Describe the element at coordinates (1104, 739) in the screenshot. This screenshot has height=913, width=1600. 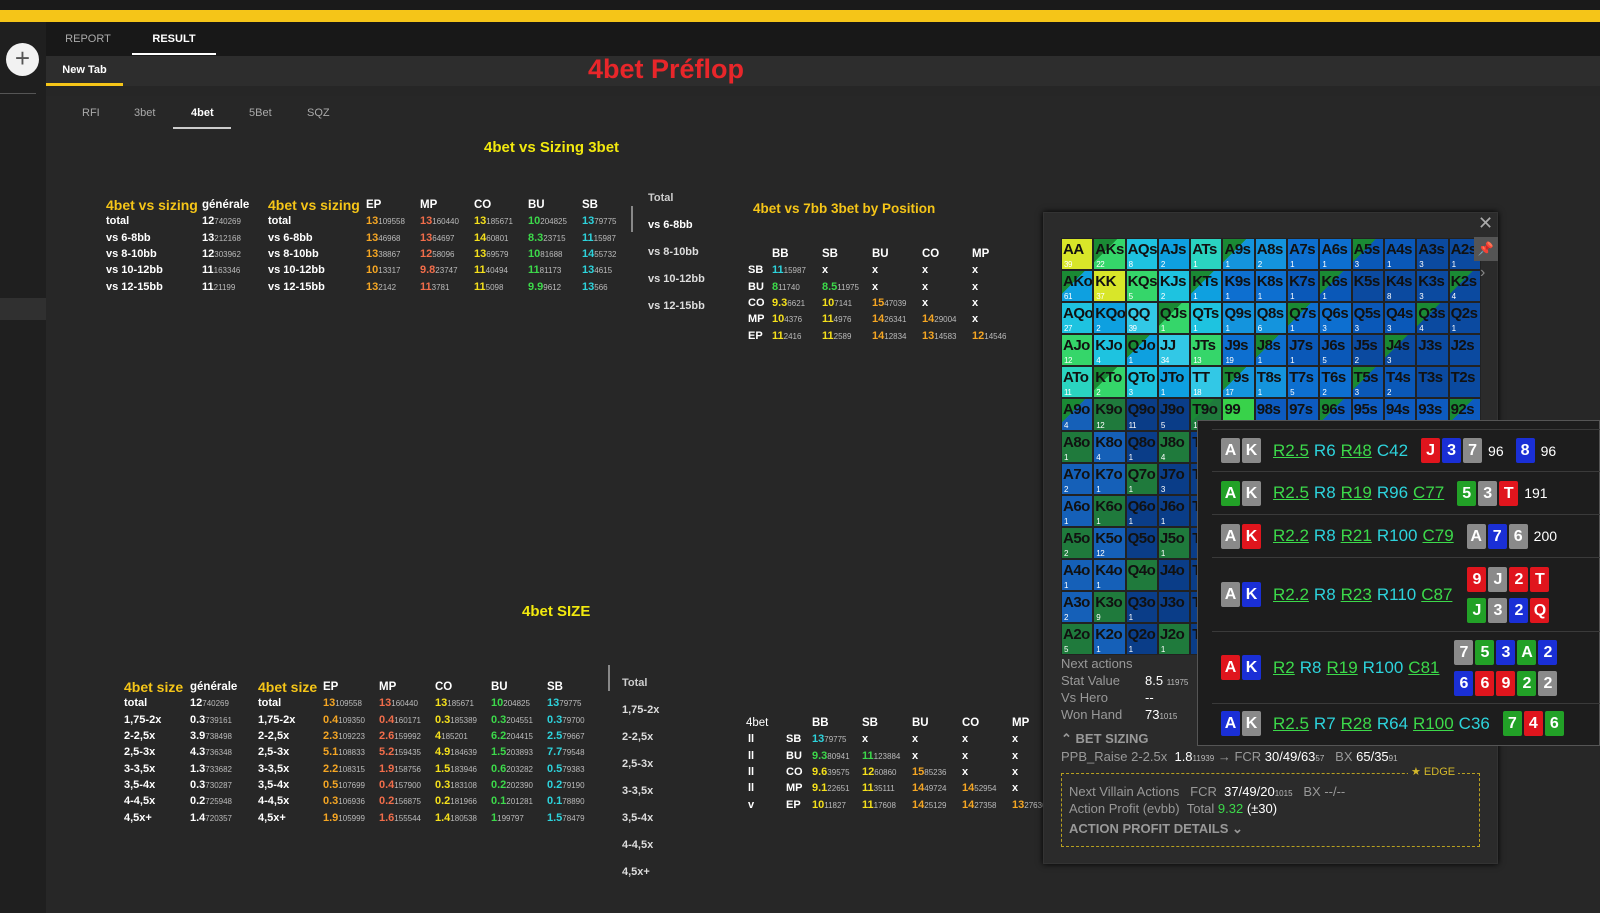
I see `bet-sizing-toggle: ⌃ BET SIZING` at that location.